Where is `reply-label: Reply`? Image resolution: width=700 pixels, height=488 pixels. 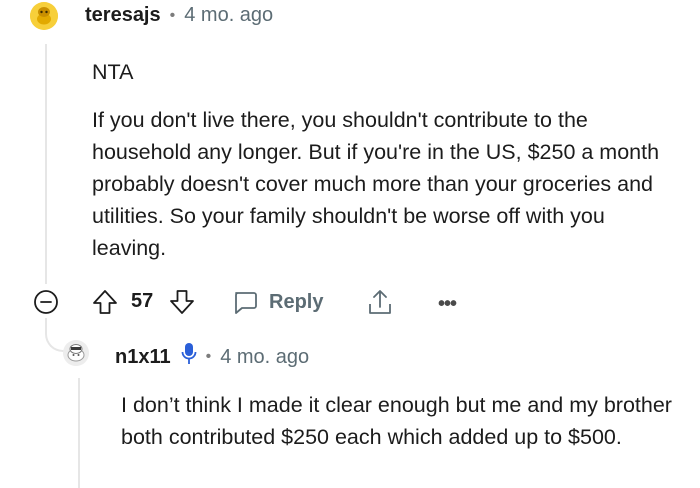 reply-label: Reply is located at coordinates (296, 301).